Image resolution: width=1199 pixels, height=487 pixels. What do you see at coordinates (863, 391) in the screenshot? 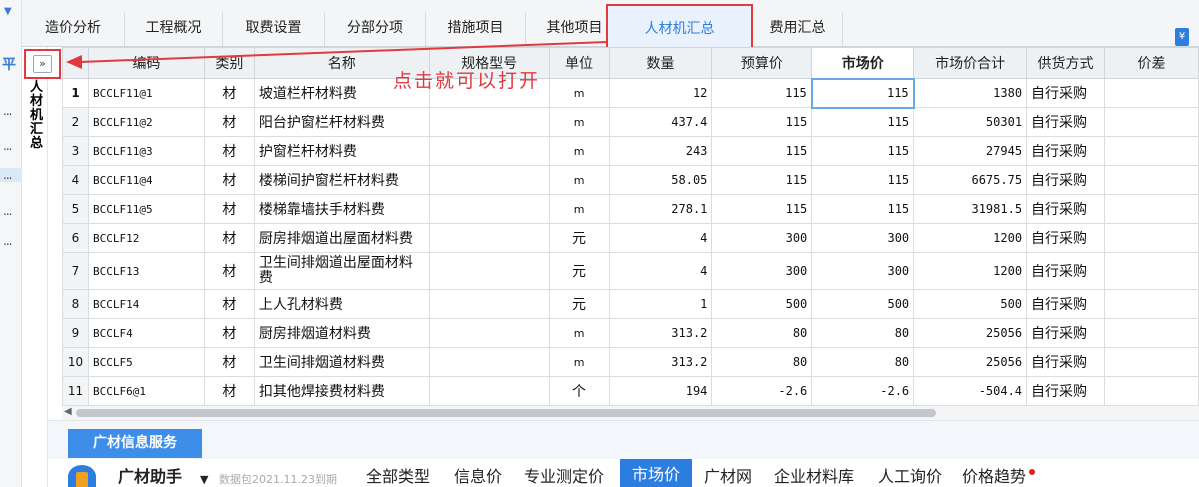
I see `cell-market-price: -2.6` at bounding box center [863, 391].